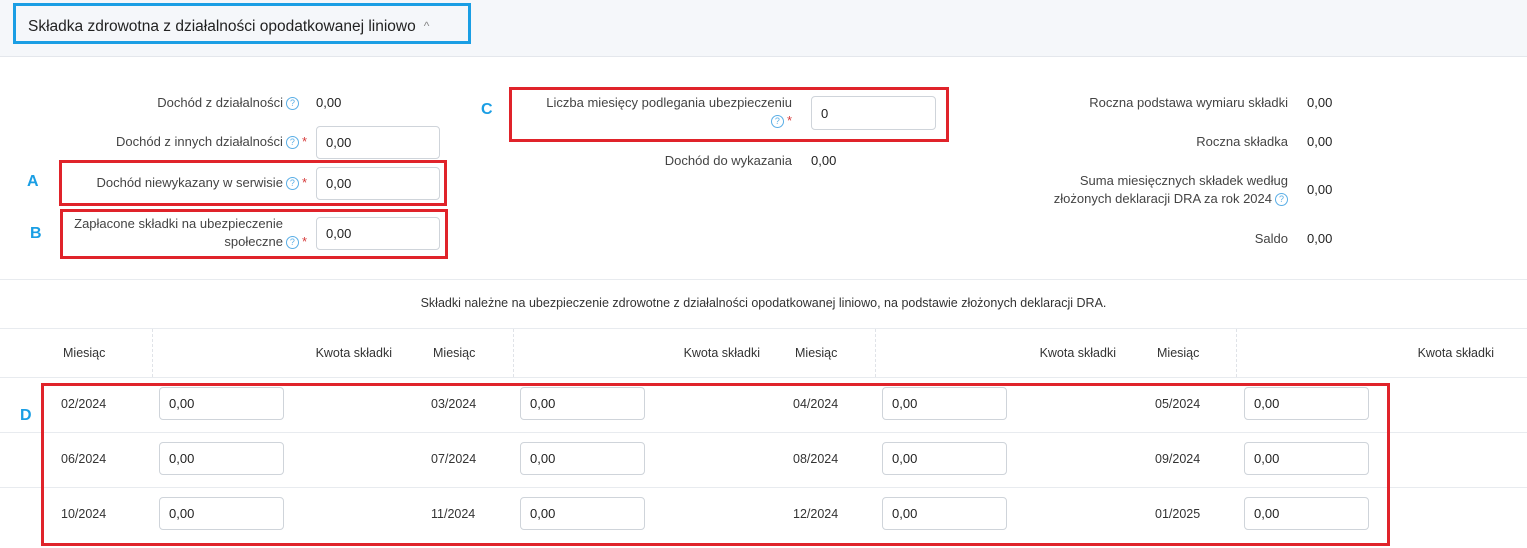 This screenshot has width=1527, height=548. What do you see at coordinates (728, 160) in the screenshot?
I see `dochod-do-wykazania-label: Dochód do wykazania` at bounding box center [728, 160].